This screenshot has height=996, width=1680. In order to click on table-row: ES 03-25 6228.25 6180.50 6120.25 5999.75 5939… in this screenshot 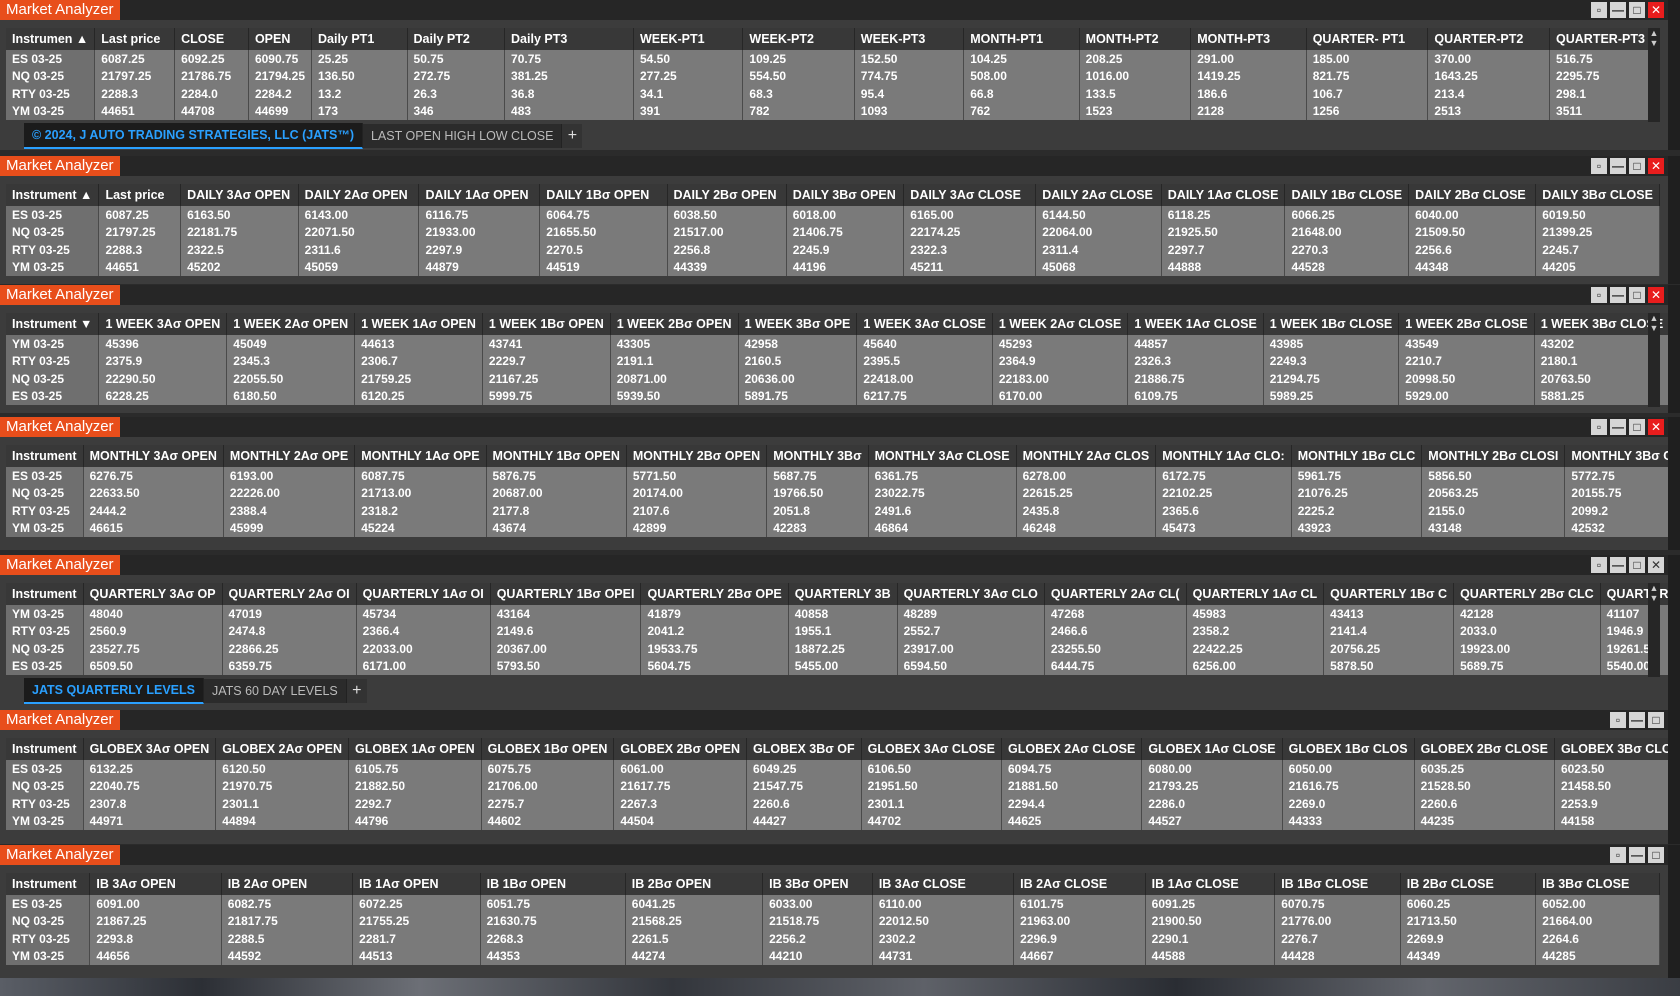, I will do `click(837, 396)`.